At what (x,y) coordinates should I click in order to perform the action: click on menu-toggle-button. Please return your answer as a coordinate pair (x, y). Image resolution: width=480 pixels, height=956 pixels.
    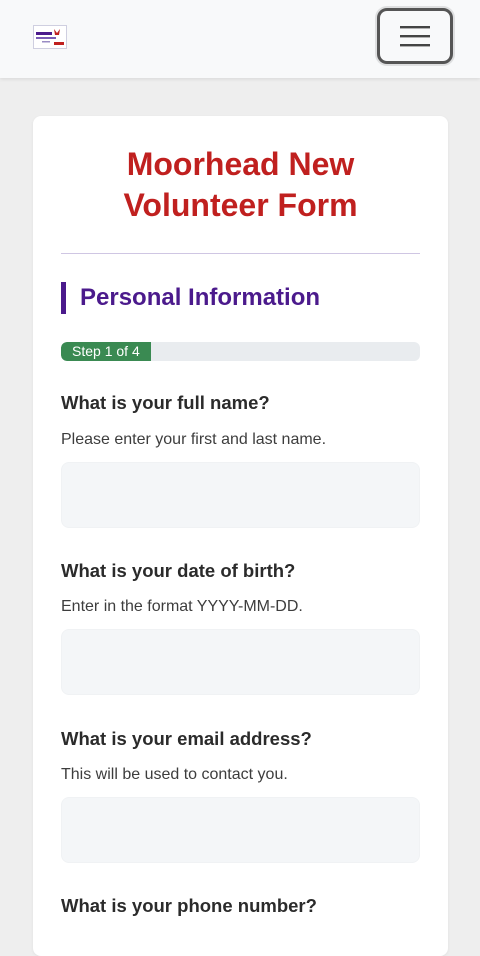
    Looking at the image, I should click on (415, 36).